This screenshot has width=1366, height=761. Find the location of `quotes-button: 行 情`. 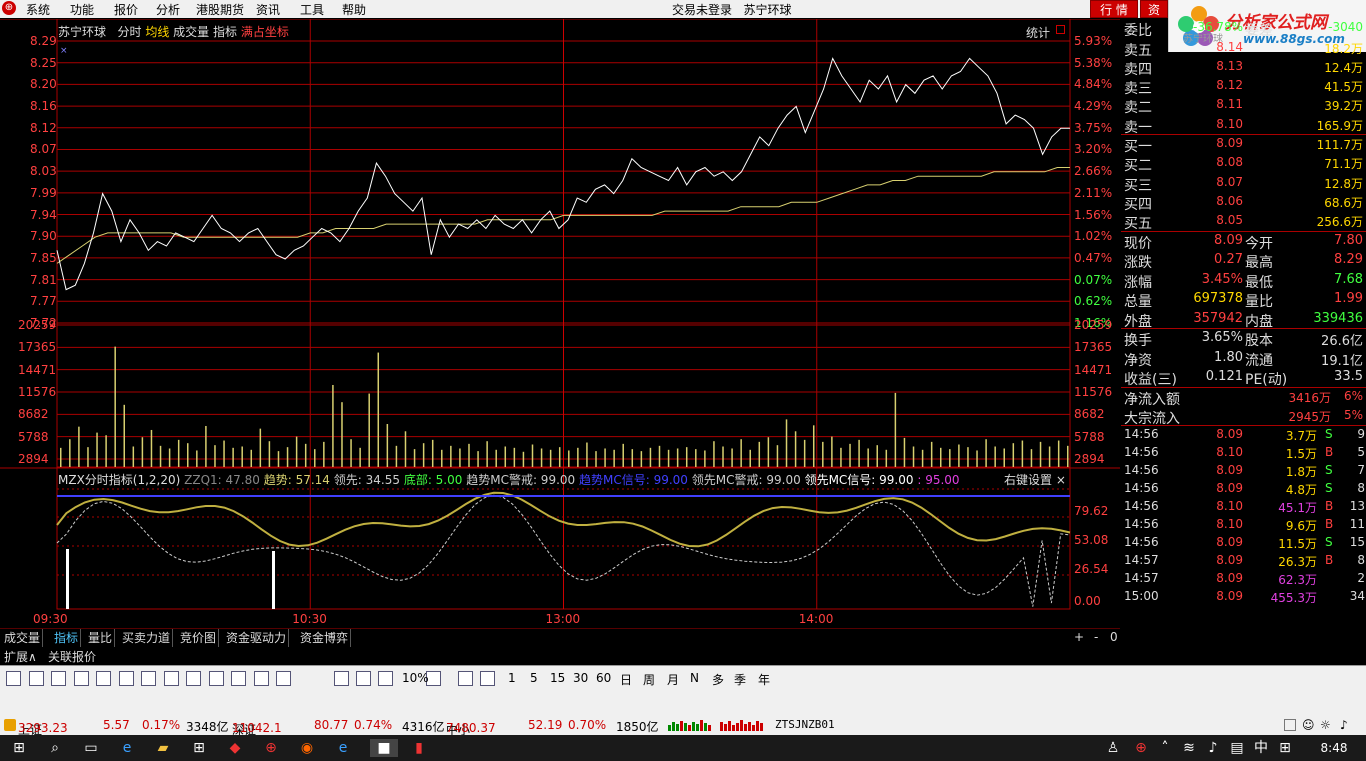

quotes-button: 行 情 is located at coordinates (1114, 9).